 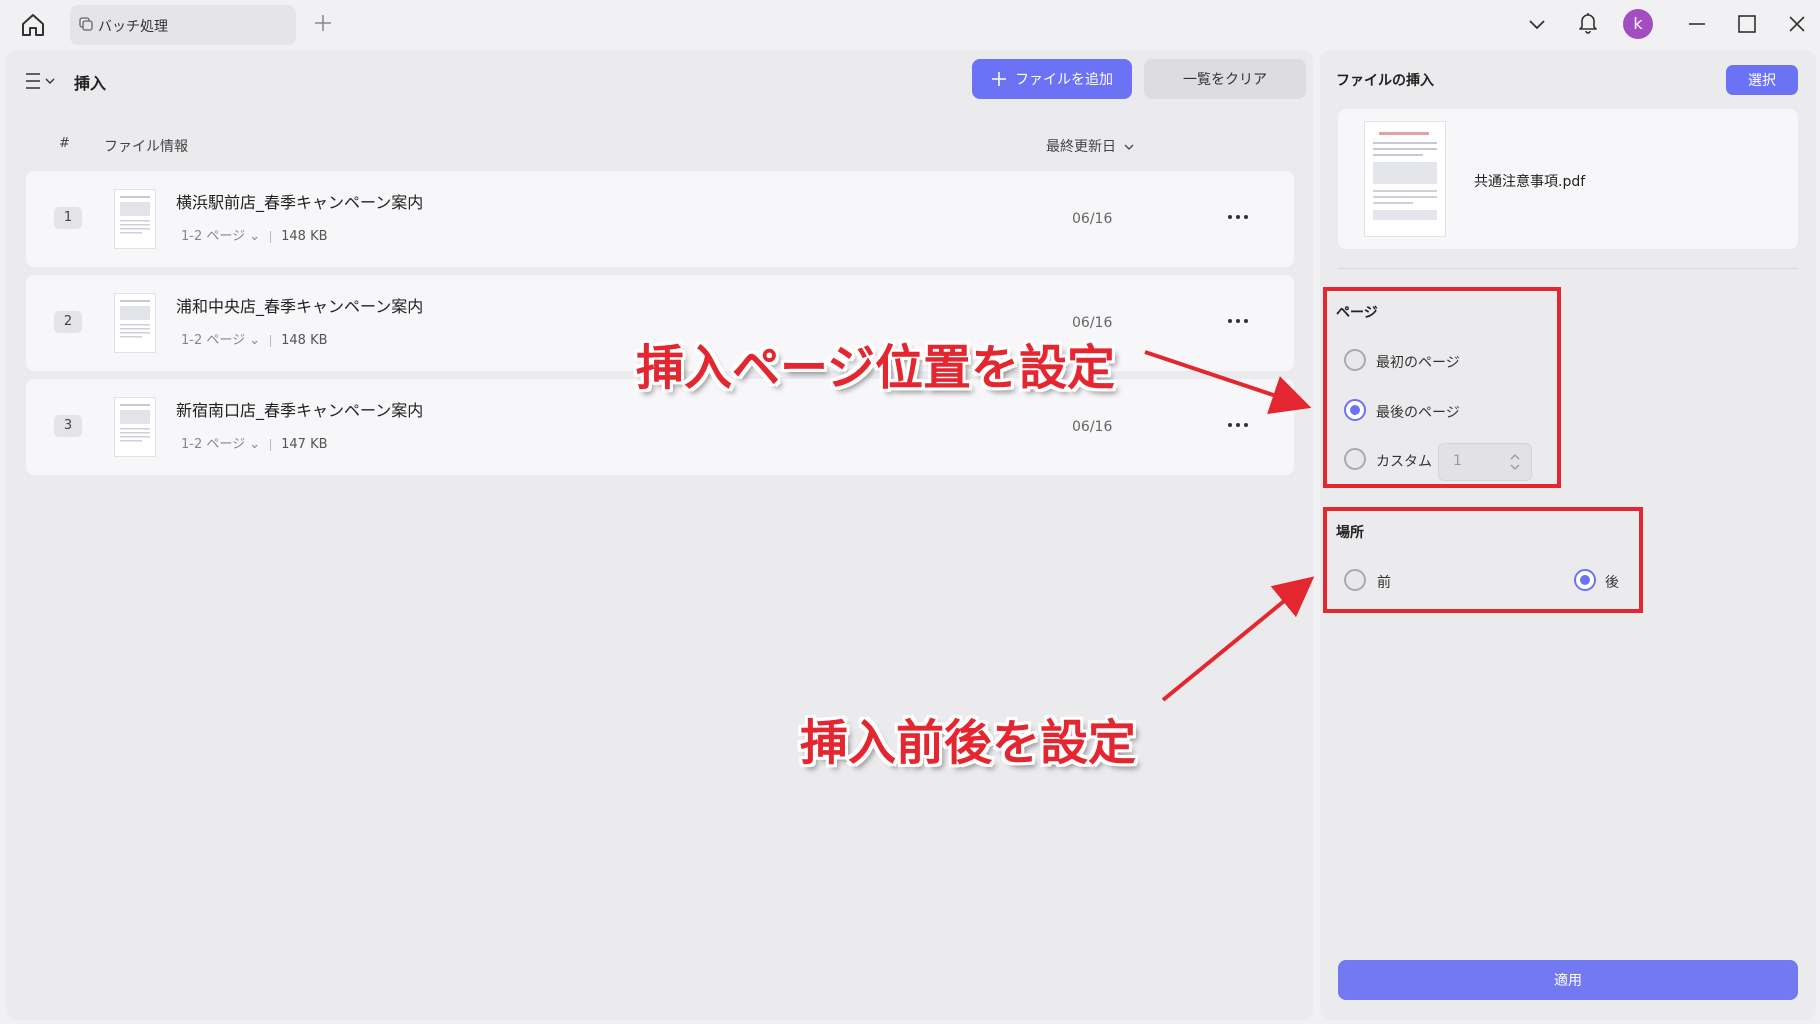 I want to click on minimize-icon, so click(x=1697, y=24).